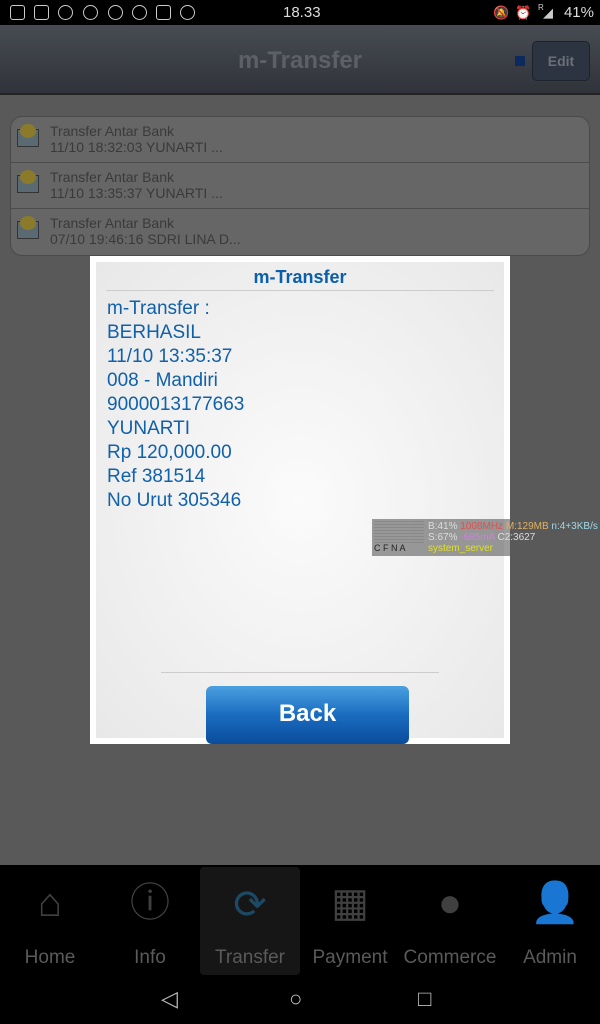 The height and width of the screenshot is (1024, 600). Describe the element at coordinates (187, 12) in the screenshot. I see `settings-badge-icon` at that location.